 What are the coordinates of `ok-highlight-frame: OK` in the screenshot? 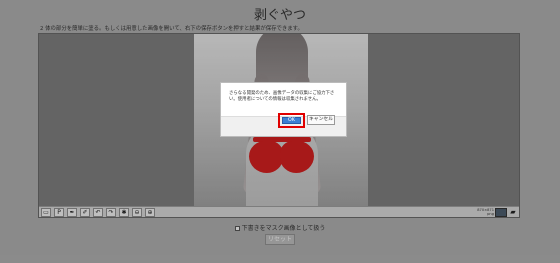 It's located at (291, 120).